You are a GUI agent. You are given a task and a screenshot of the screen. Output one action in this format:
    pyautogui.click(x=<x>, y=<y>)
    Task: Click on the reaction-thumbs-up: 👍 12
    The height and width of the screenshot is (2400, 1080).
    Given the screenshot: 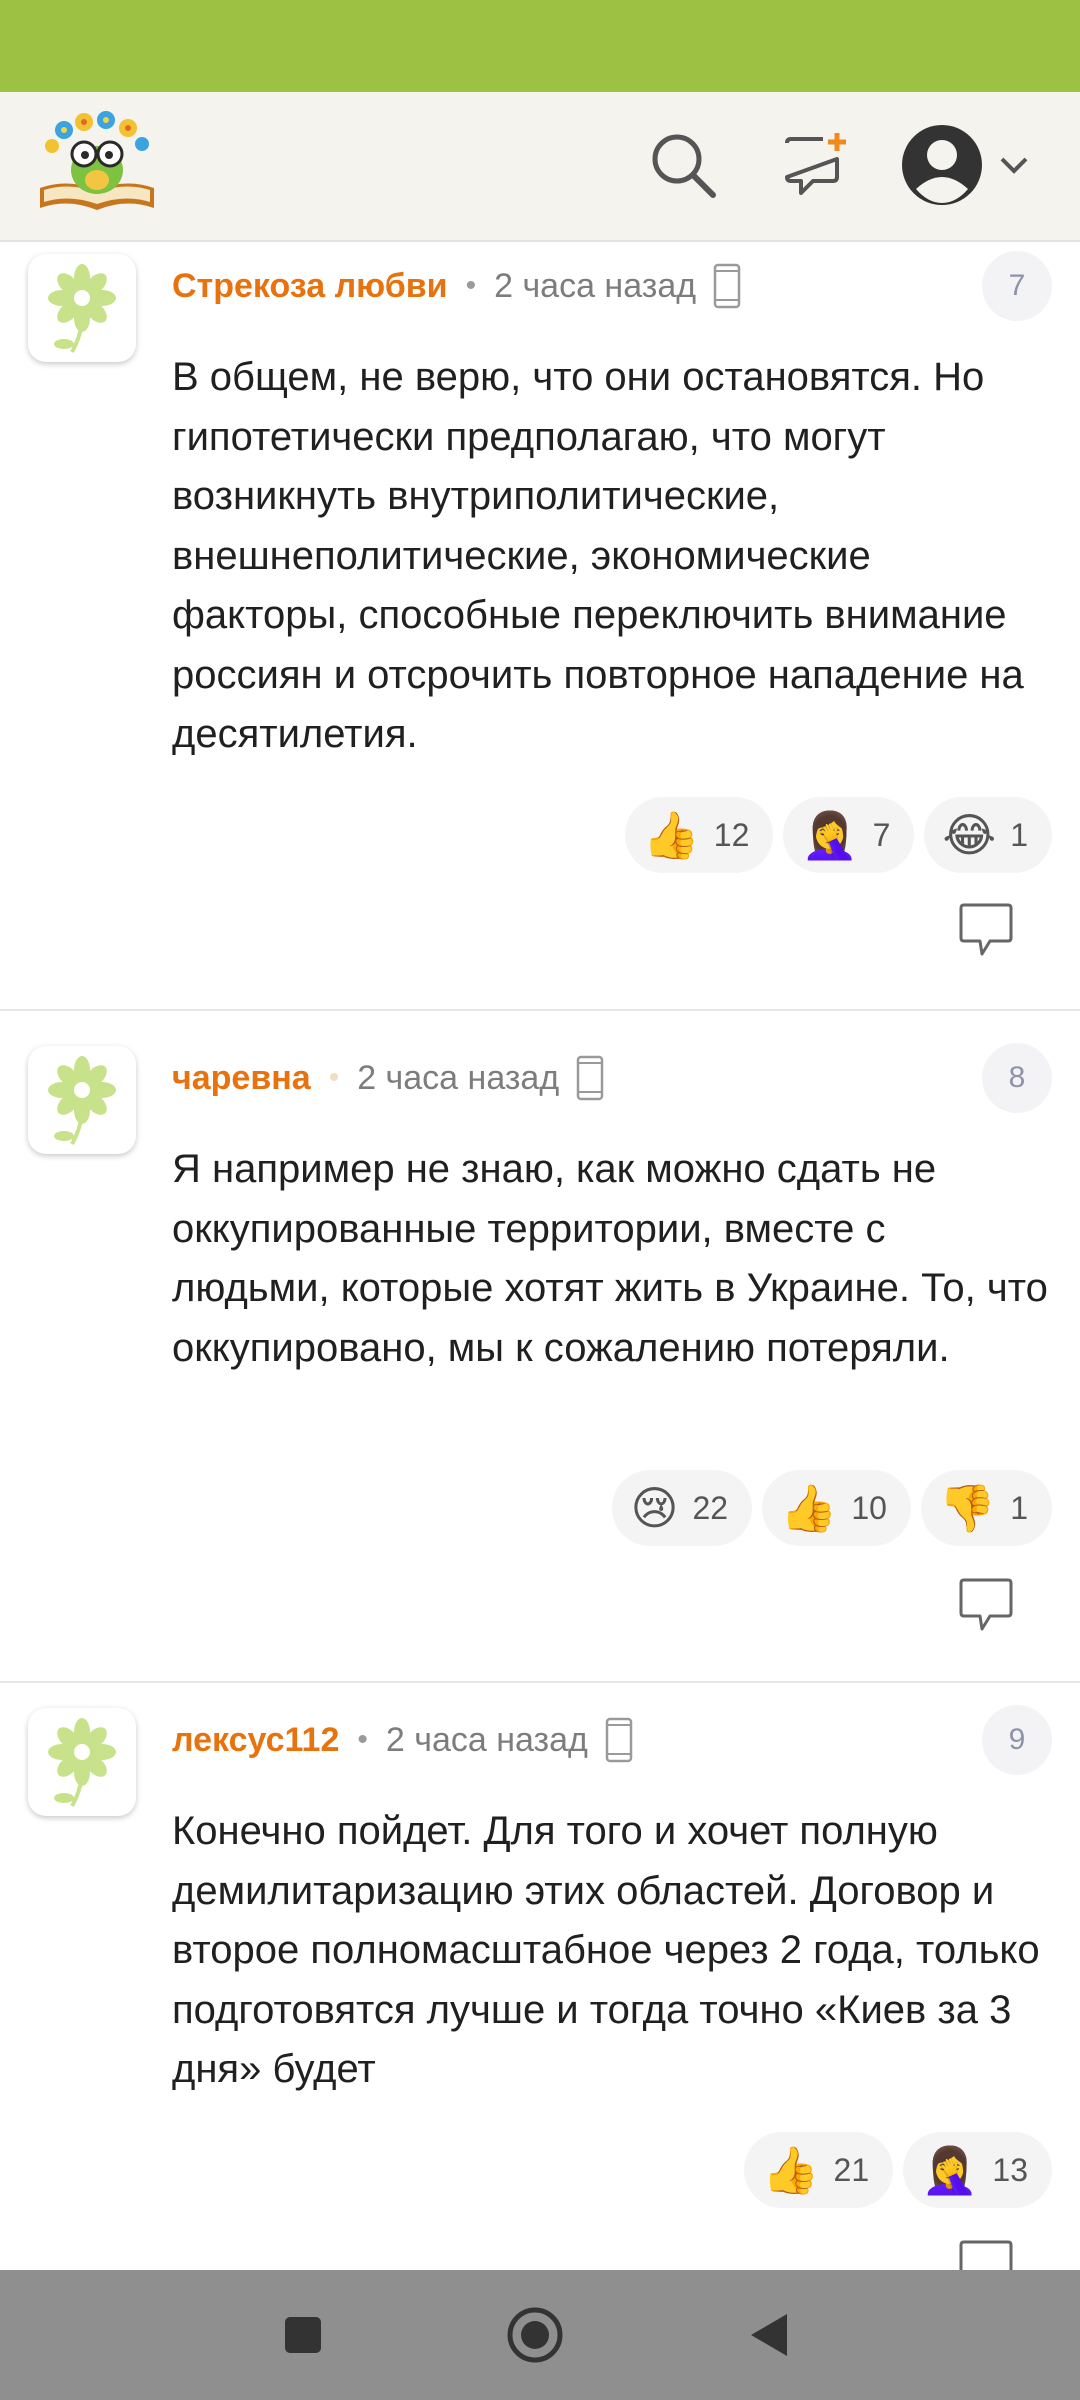 What is the action you would take?
    pyautogui.click(x=699, y=835)
    